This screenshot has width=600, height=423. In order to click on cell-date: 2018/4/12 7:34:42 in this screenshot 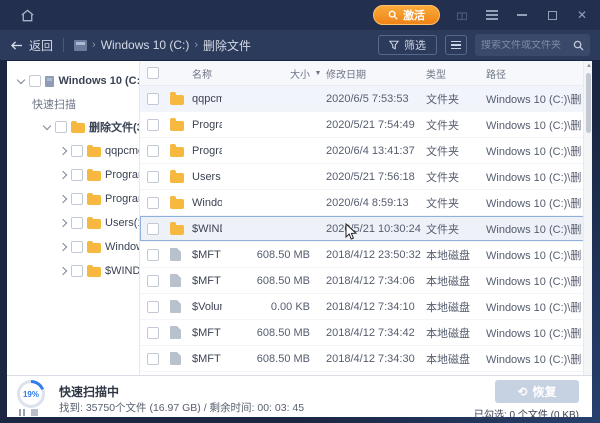, I will do `click(370, 332)`.